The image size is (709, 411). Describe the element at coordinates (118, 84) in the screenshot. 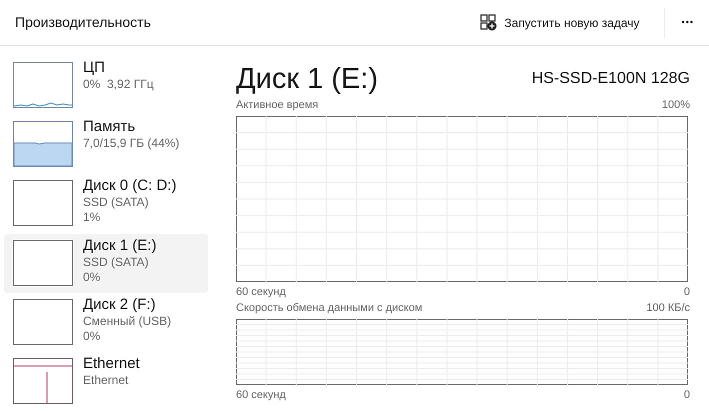

I see `item-detail: 0% 3,92 ГГц` at that location.